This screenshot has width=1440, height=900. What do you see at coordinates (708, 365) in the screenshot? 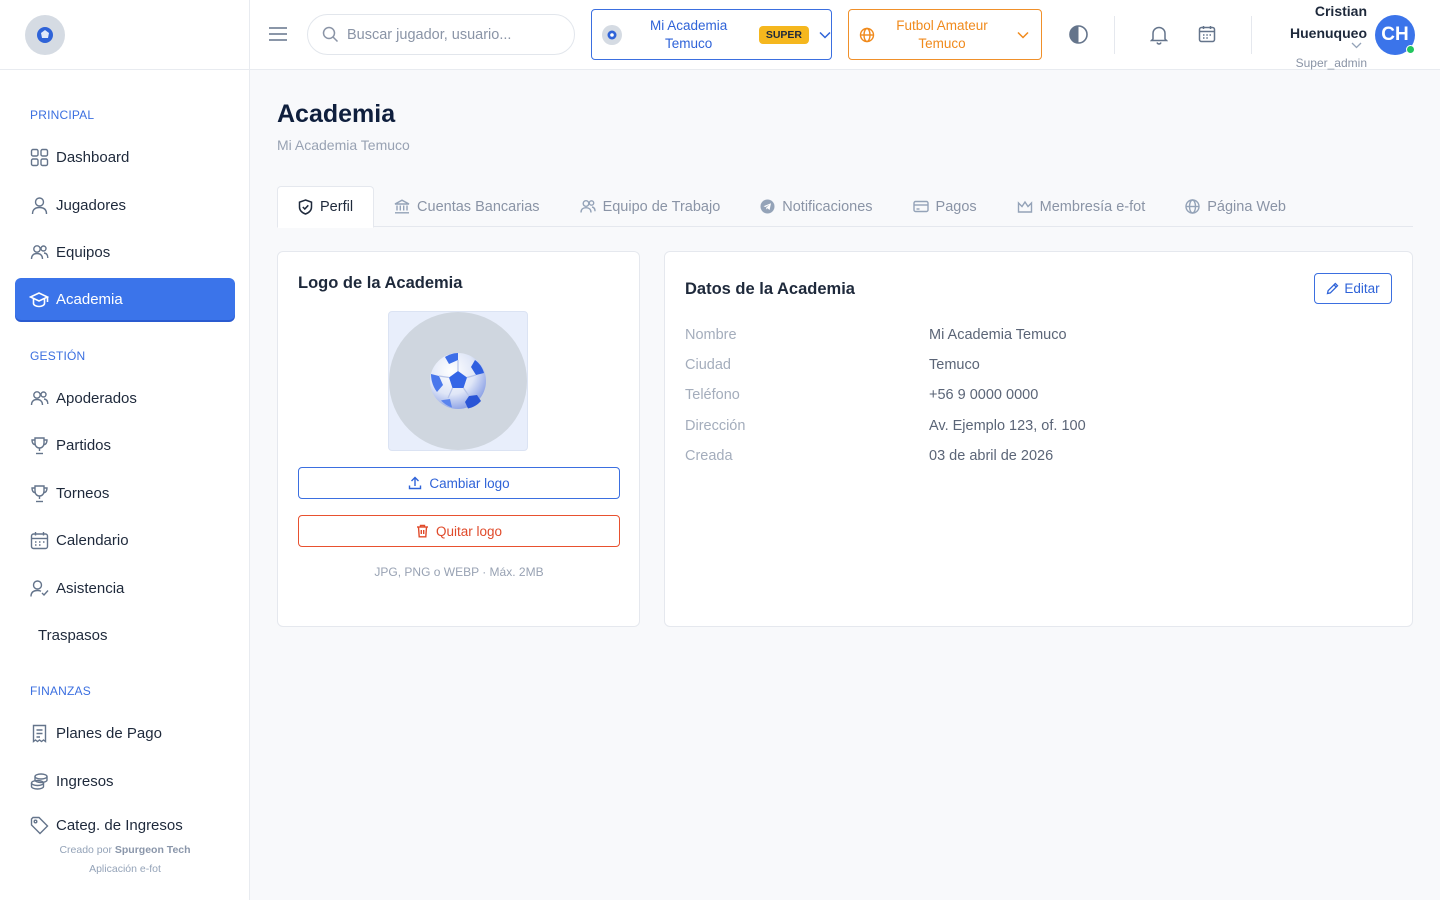
I see `data-row-key: Ciudad` at bounding box center [708, 365].